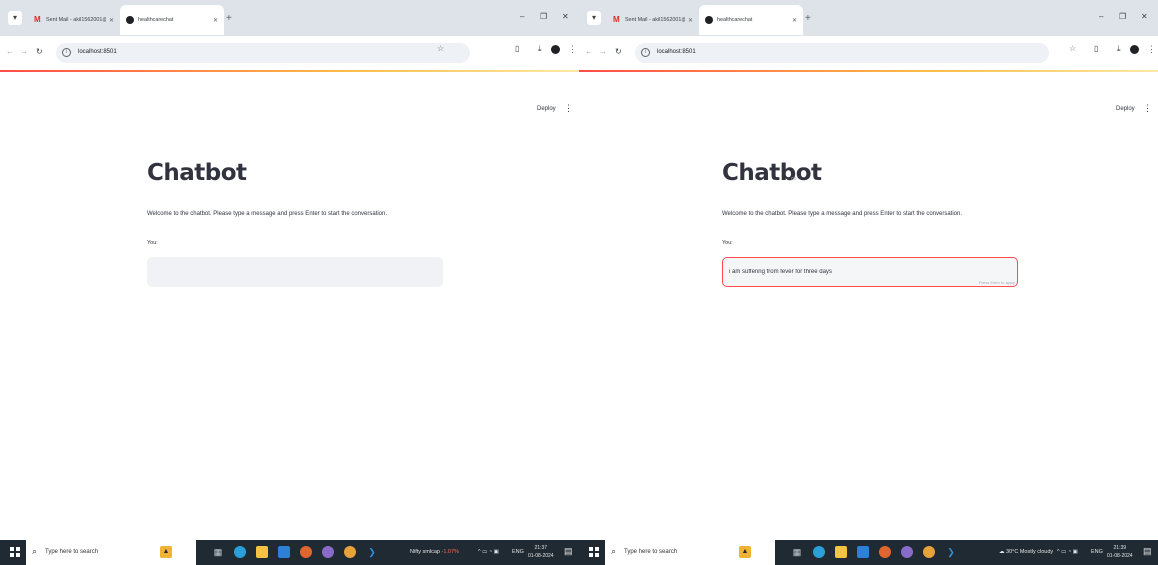 Image resolution: width=1158 pixels, height=565 pixels. What do you see at coordinates (450, 552) in the screenshot?
I see `stock-change: -1.07%` at bounding box center [450, 552].